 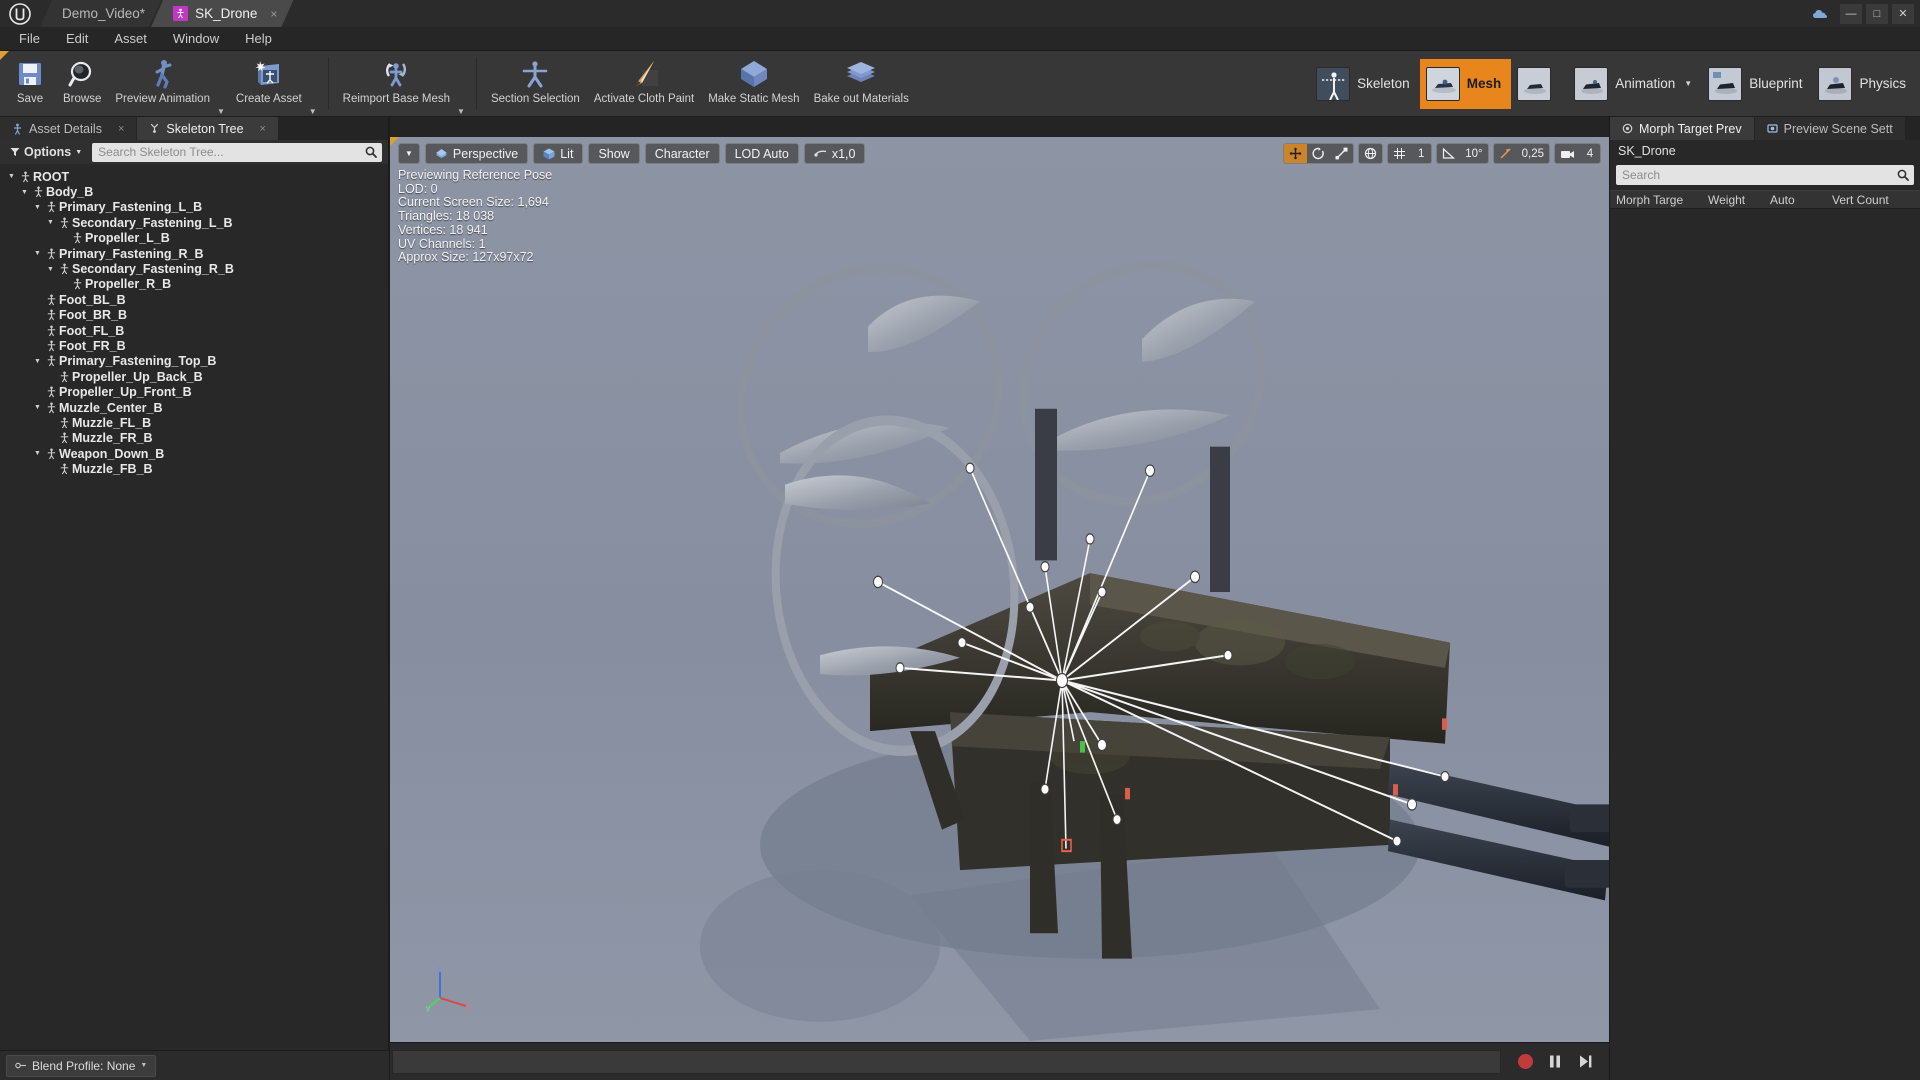 I want to click on step-button, so click(x=1585, y=1062).